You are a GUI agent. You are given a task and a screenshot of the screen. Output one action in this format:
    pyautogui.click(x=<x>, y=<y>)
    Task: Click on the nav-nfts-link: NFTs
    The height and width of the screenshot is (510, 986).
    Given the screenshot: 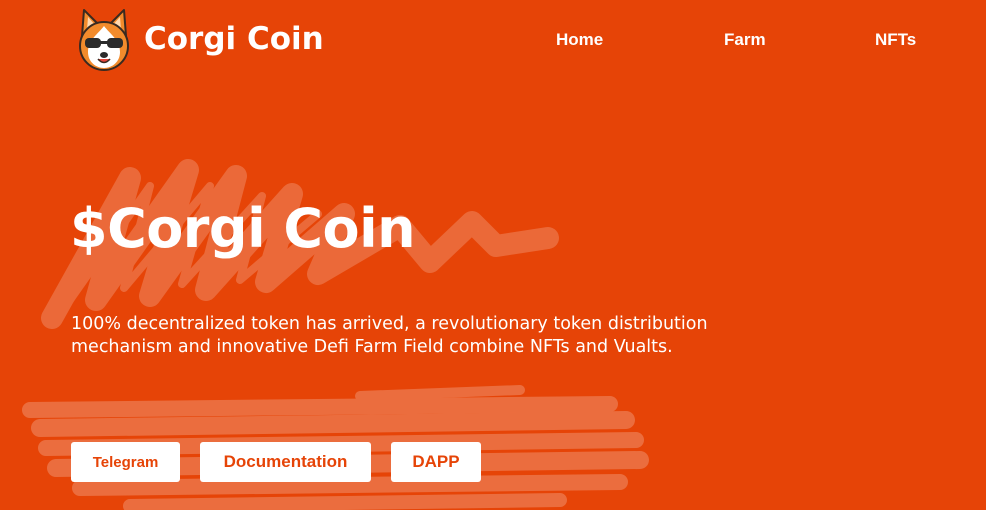 What is the action you would take?
    pyautogui.click(x=895, y=40)
    